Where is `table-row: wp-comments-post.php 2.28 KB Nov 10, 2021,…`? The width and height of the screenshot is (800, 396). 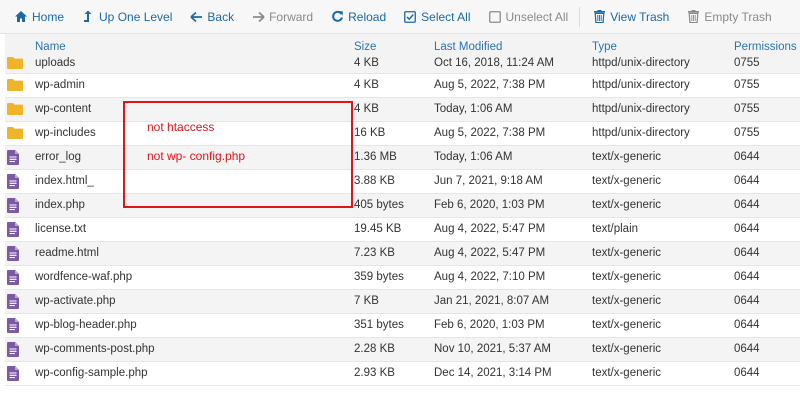 table-row: wp-comments-post.php 2.28 KB Nov 10, 2021,… is located at coordinates (402, 350).